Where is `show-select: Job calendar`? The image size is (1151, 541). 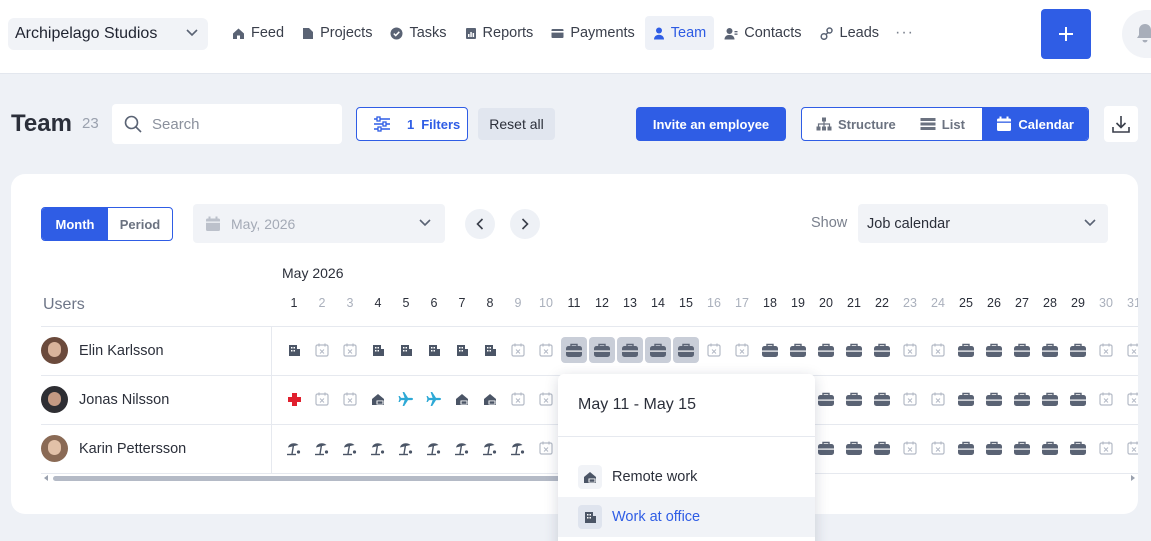
show-select: Job calendar is located at coordinates (983, 223).